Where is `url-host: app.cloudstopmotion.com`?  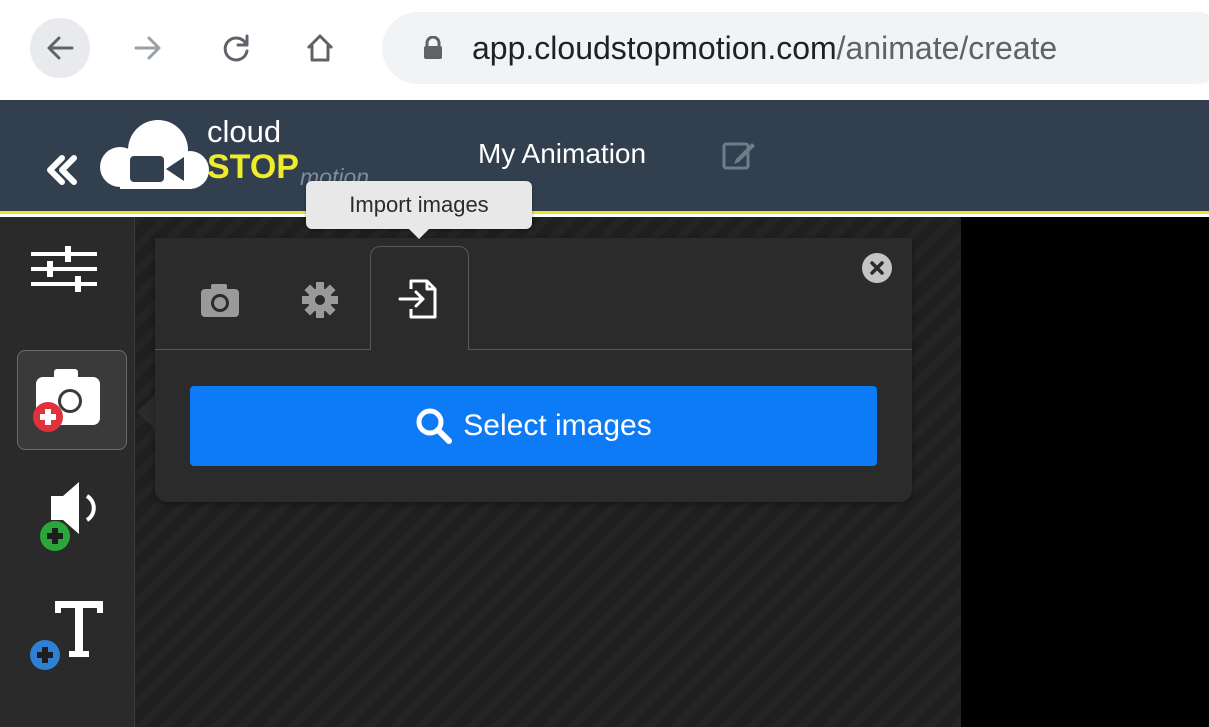 url-host: app.cloudstopmotion.com is located at coordinates (654, 48).